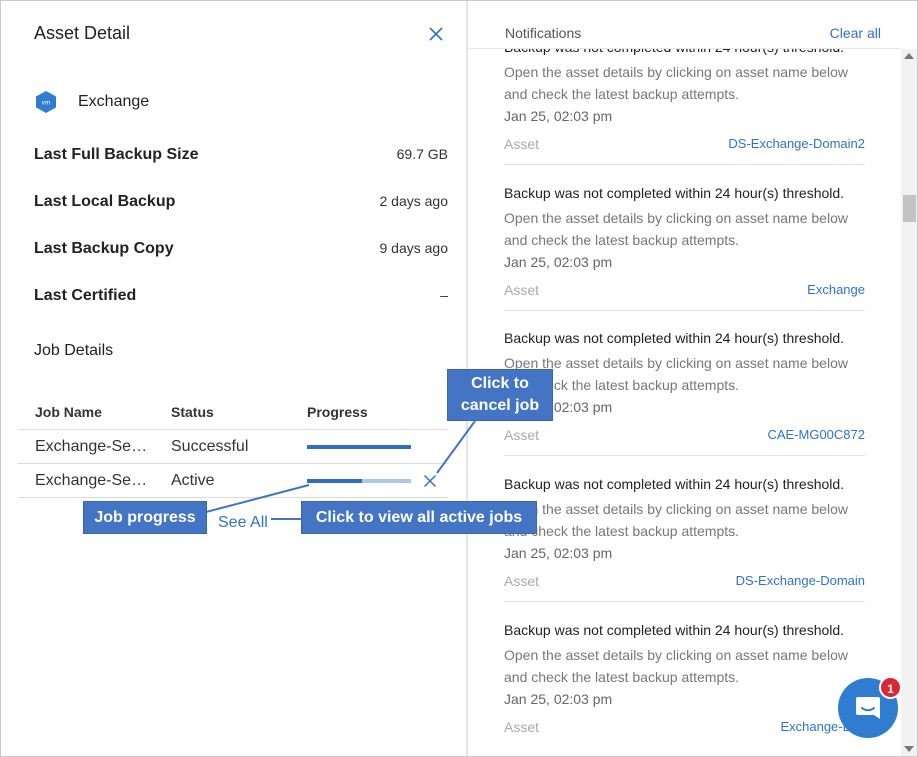  What do you see at coordinates (909, 402) in the screenshot?
I see `scrollbar` at bounding box center [909, 402].